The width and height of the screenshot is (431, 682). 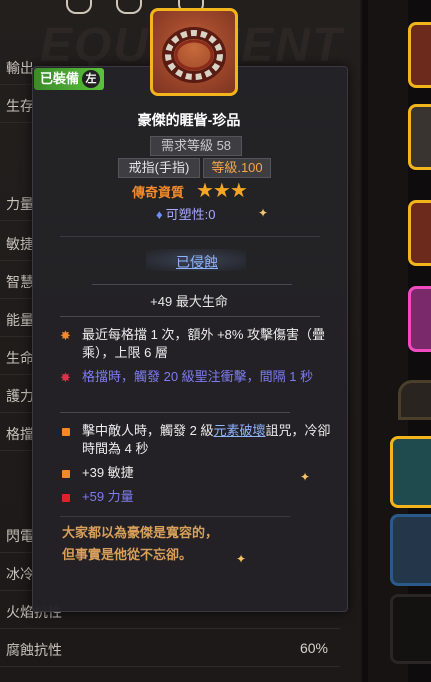 I want to click on item-rarity: 傳奇資質, so click(x=158, y=192).